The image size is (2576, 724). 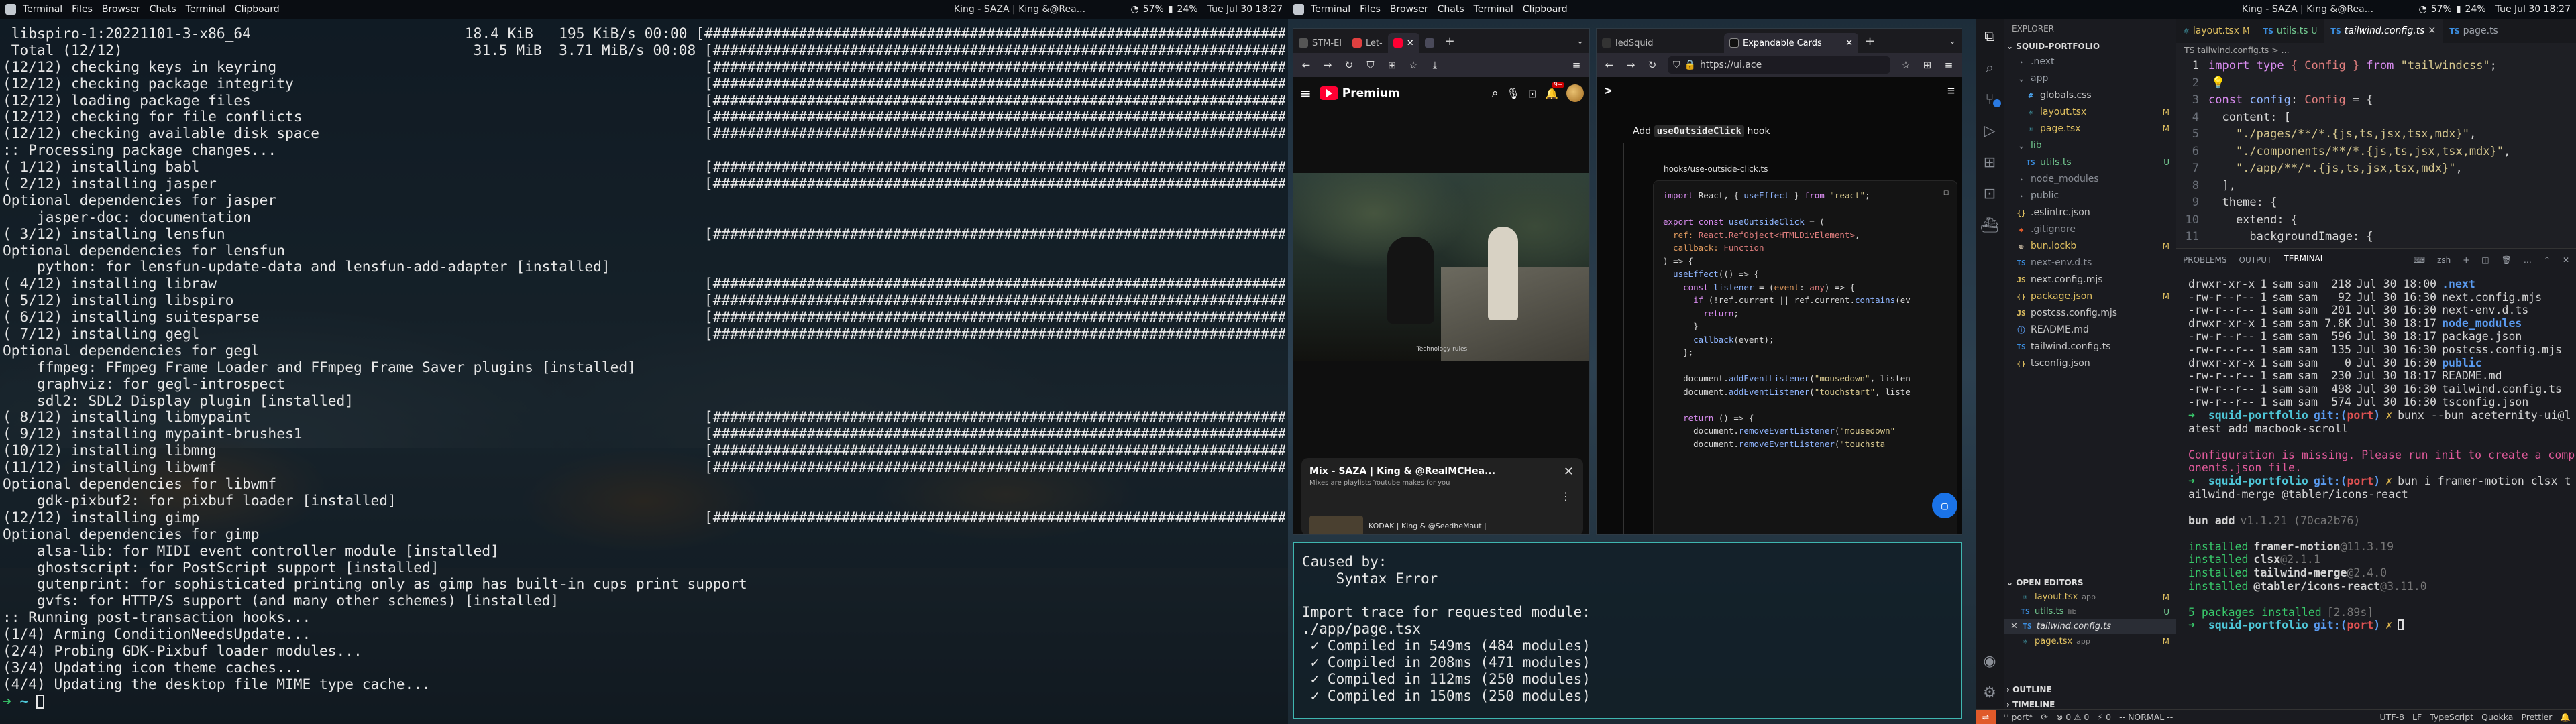 What do you see at coordinates (2028, 689) in the screenshot?
I see `outline-section: › OUTLINE` at bounding box center [2028, 689].